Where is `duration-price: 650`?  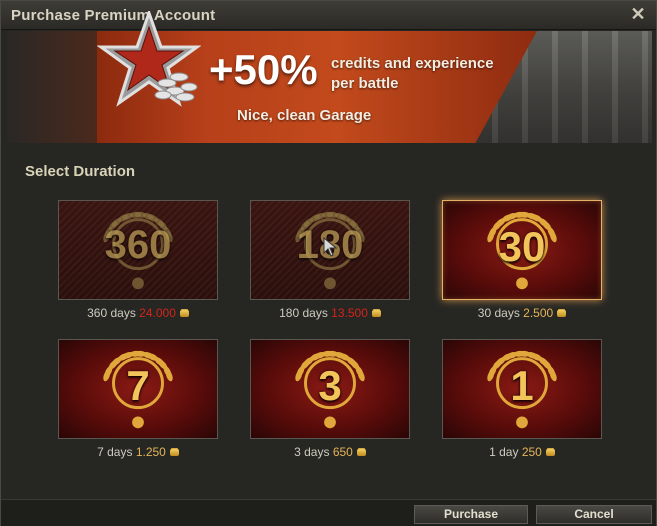 duration-price: 650 is located at coordinates (342, 452).